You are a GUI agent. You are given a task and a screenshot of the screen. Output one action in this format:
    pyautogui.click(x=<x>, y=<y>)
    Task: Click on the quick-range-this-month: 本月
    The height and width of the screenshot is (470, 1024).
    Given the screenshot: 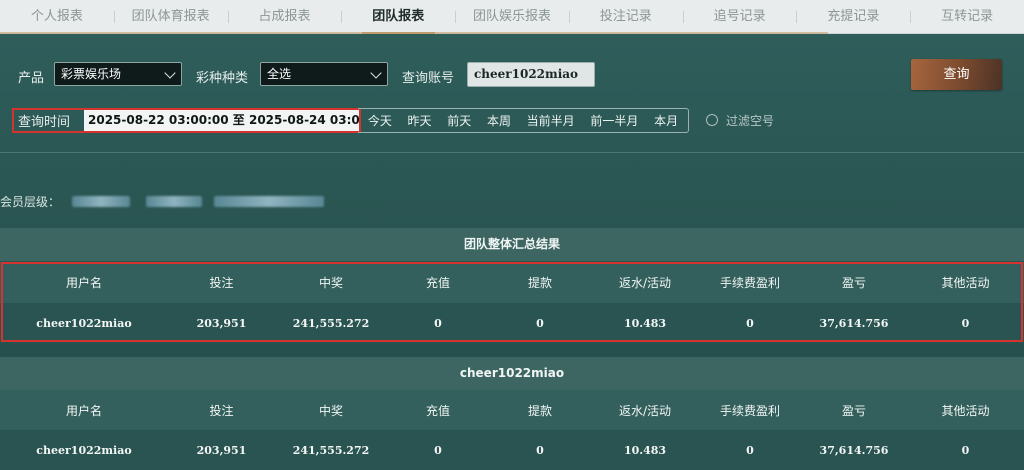 What is the action you would take?
    pyautogui.click(x=666, y=120)
    